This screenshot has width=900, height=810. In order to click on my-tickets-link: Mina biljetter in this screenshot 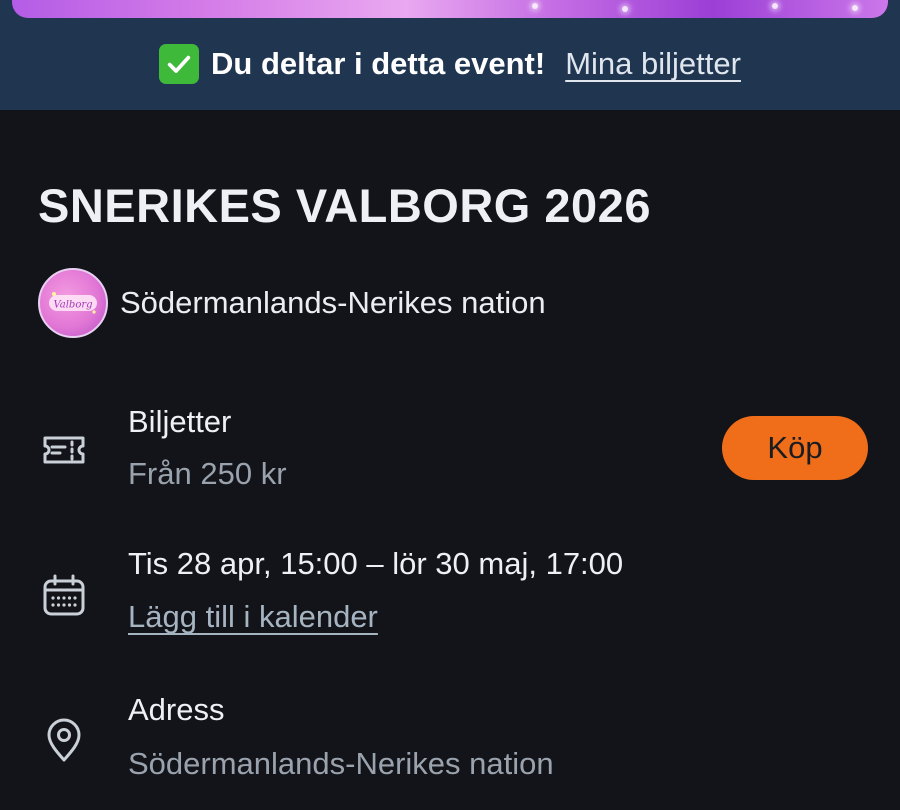, I will do `click(653, 64)`.